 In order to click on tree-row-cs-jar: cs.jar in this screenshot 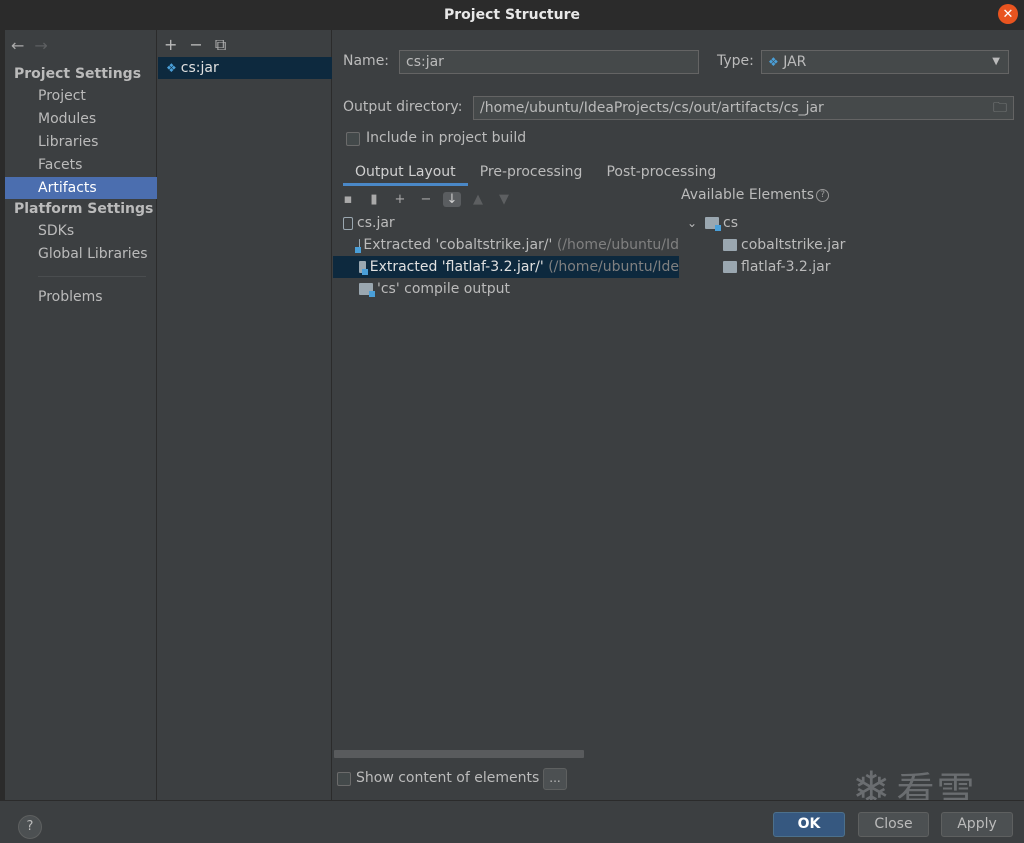, I will do `click(506, 223)`.